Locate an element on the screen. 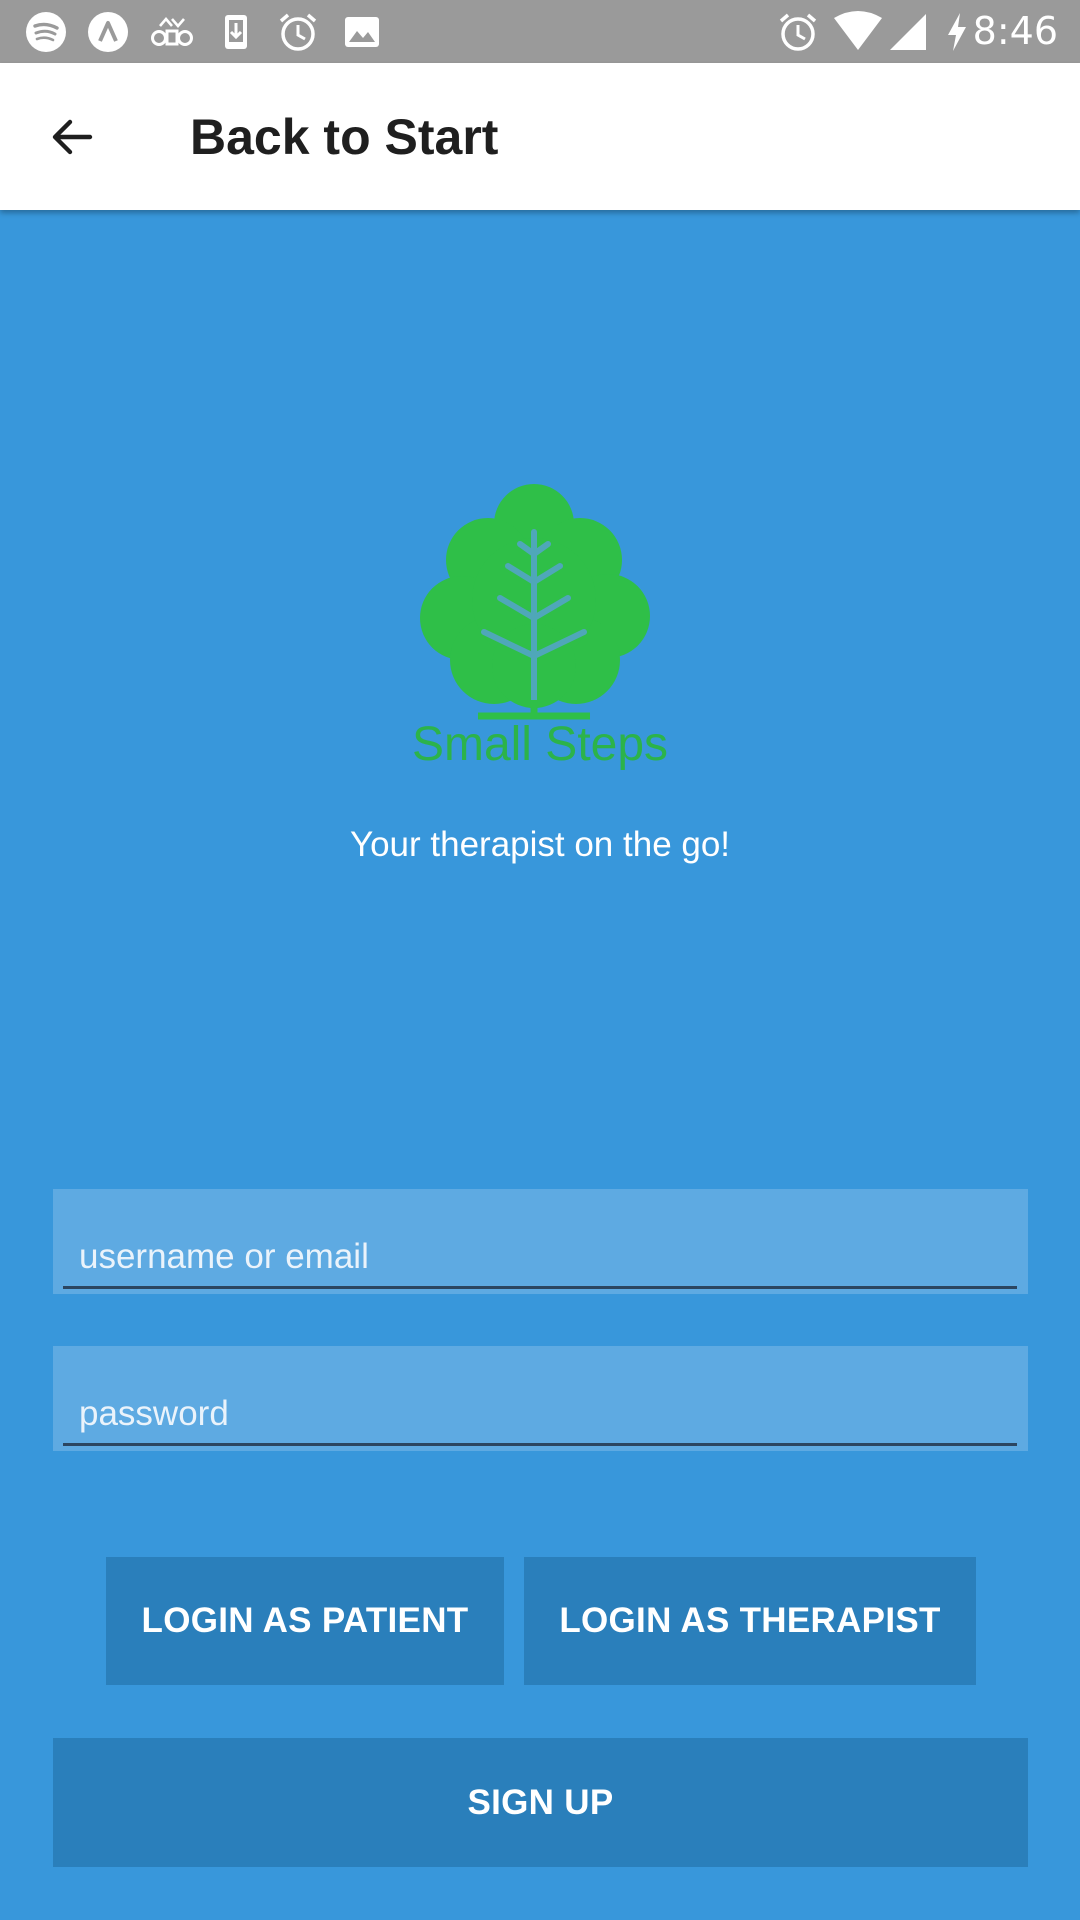 The image size is (1080, 1920). download-icon is located at coordinates (236, 32).